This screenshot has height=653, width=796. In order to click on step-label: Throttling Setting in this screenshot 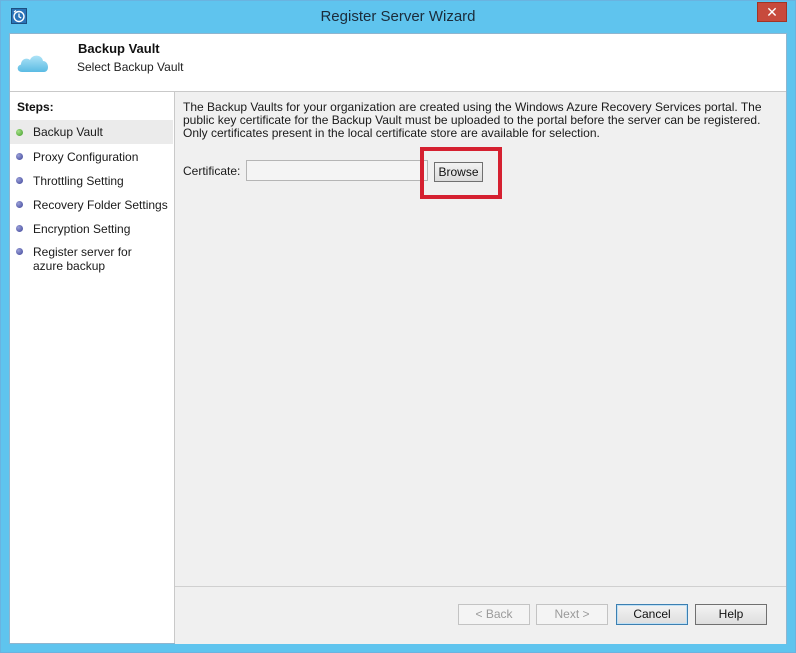, I will do `click(78, 181)`.